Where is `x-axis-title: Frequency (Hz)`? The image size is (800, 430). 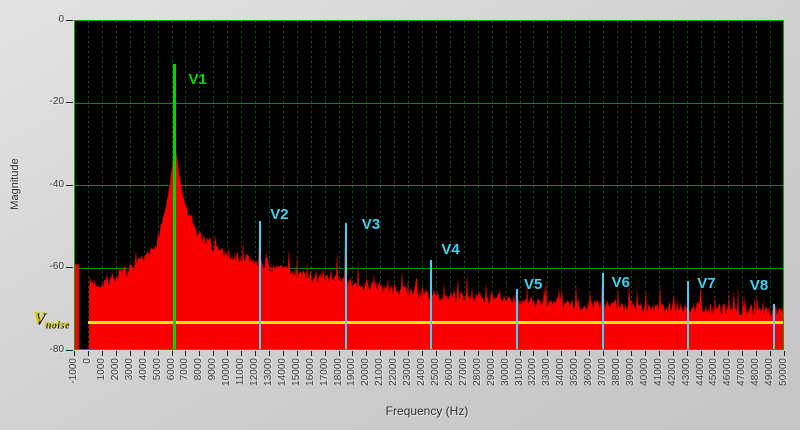 x-axis-title: Frequency (Hz) is located at coordinates (427, 411).